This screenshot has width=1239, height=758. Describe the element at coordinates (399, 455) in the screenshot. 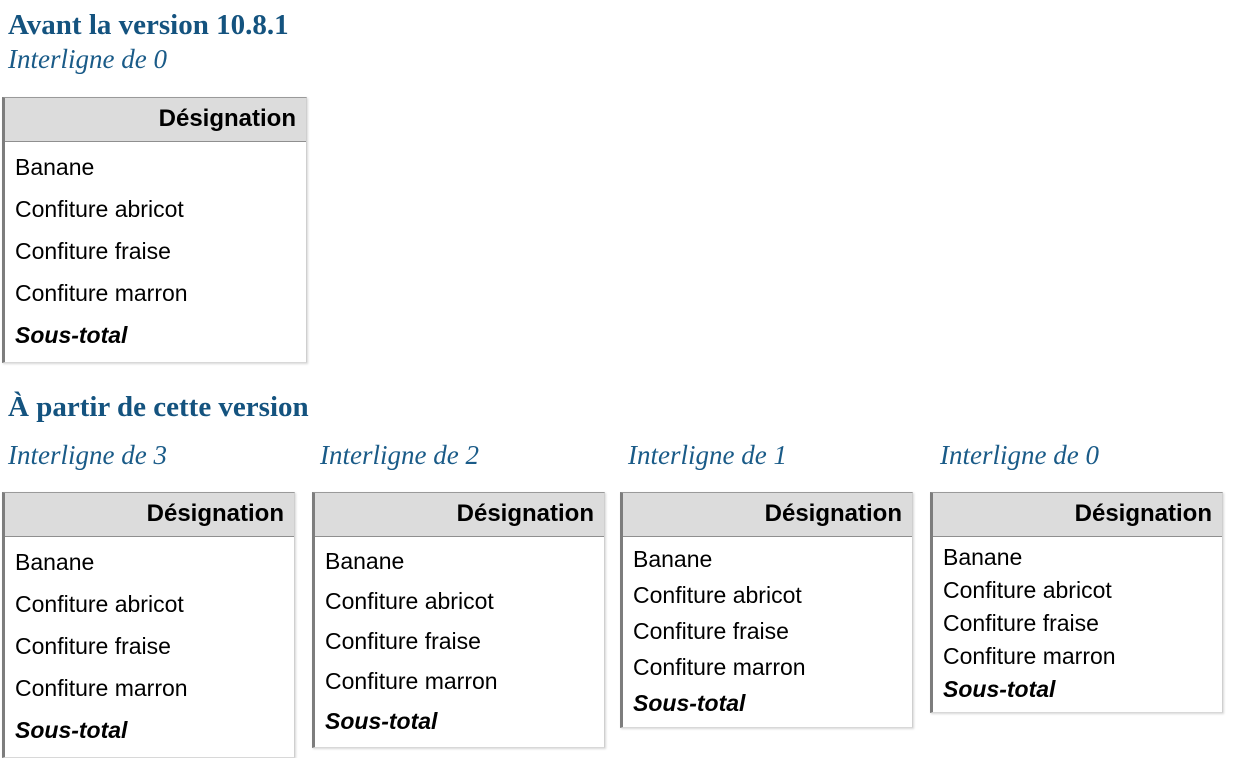

I see `column-subtitle-interligne-2: Interligne de 2` at that location.